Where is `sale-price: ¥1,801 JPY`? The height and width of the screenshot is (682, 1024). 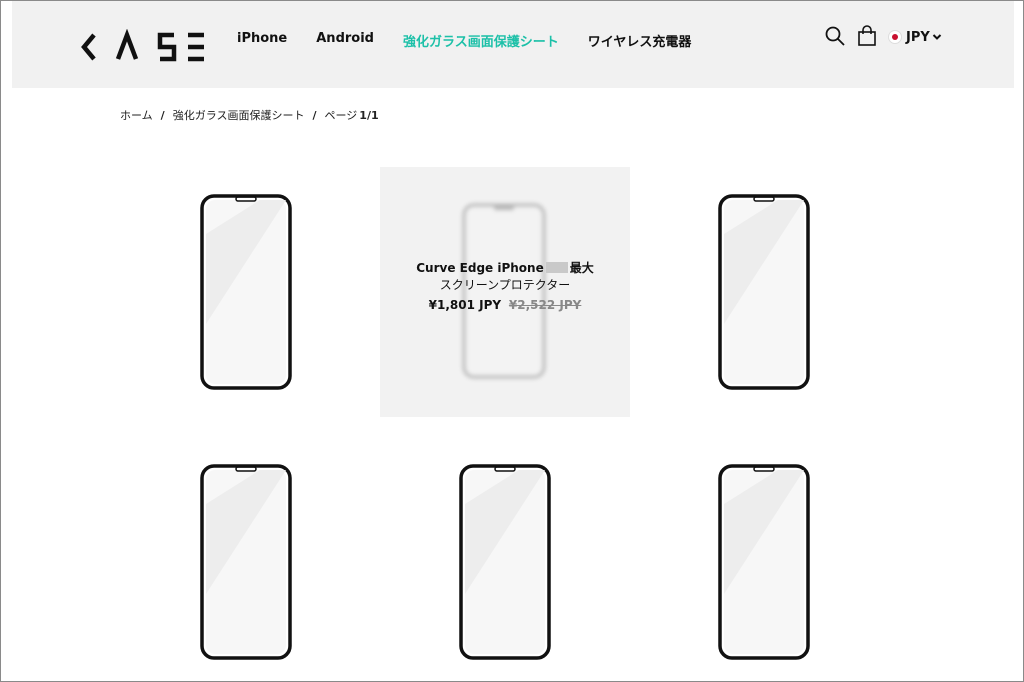 sale-price: ¥1,801 JPY is located at coordinates (465, 305).